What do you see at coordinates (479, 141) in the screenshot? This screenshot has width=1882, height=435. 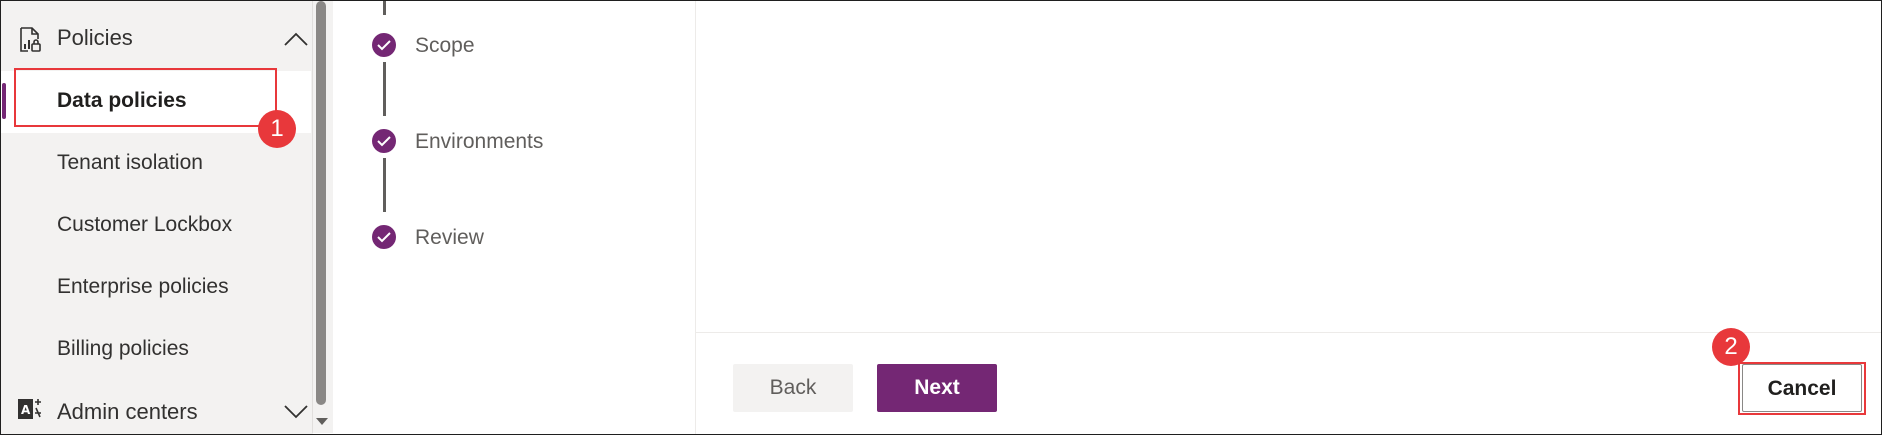 I see `step-label: Environments` at bounding box center [479, 141].